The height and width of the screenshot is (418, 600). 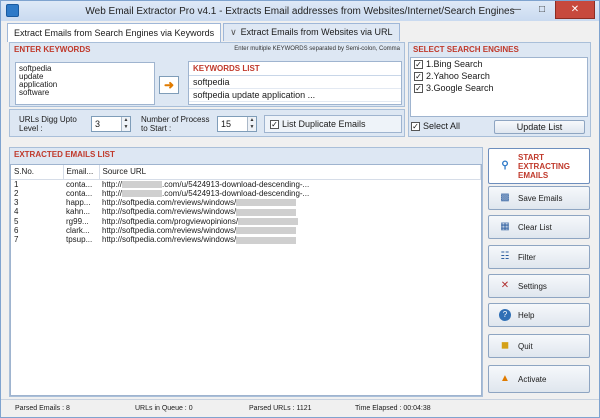 I want to click on save-emails-label: Save Emails, so click(x=540, y=198).